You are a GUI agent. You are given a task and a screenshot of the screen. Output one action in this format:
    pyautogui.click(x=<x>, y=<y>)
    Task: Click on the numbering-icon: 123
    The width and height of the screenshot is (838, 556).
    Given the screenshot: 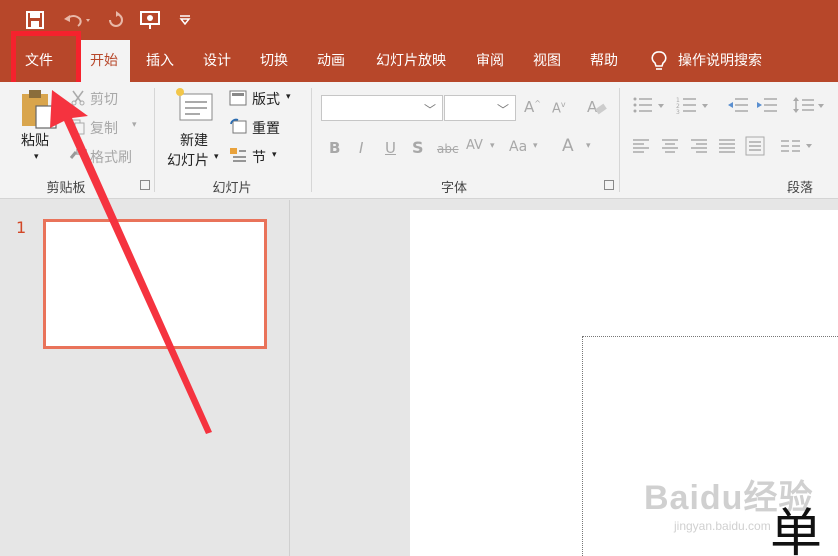 What is the action you would take?
    pyautogui.click(x=693, y=107)
    